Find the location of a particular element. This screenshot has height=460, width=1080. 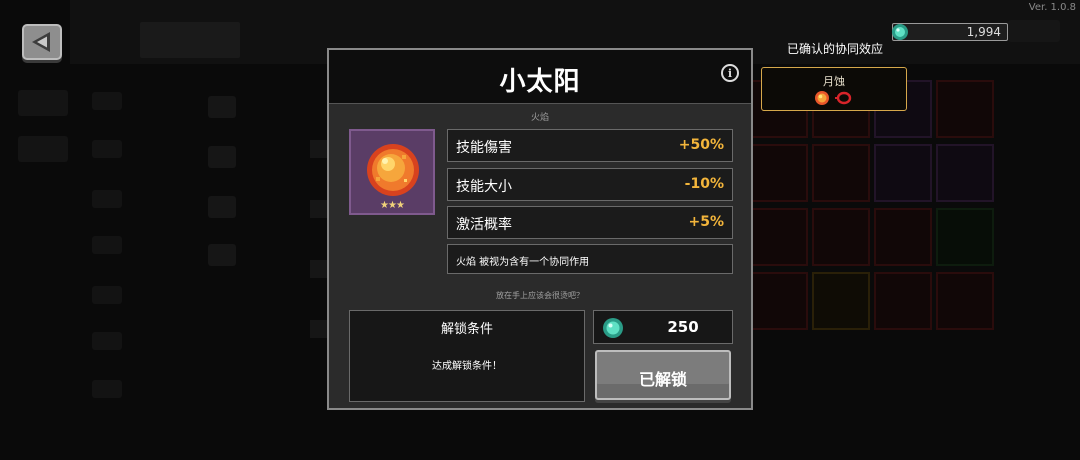

stat-row: 激活概率 +5% is located at coordinates (590, 222).